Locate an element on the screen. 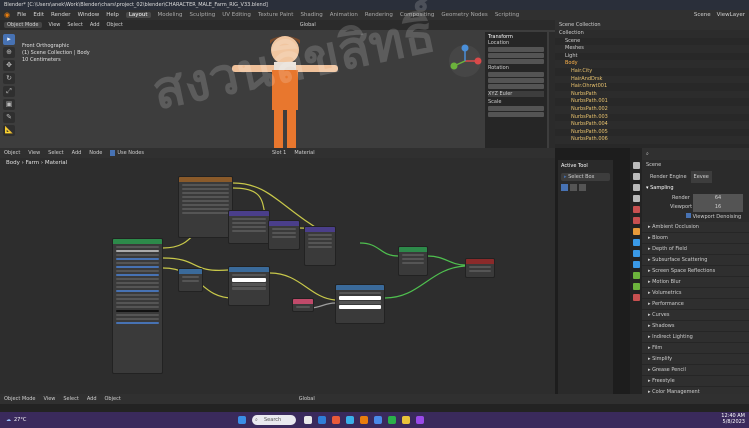  node-shader-mix is located at coordinates (413, 261).